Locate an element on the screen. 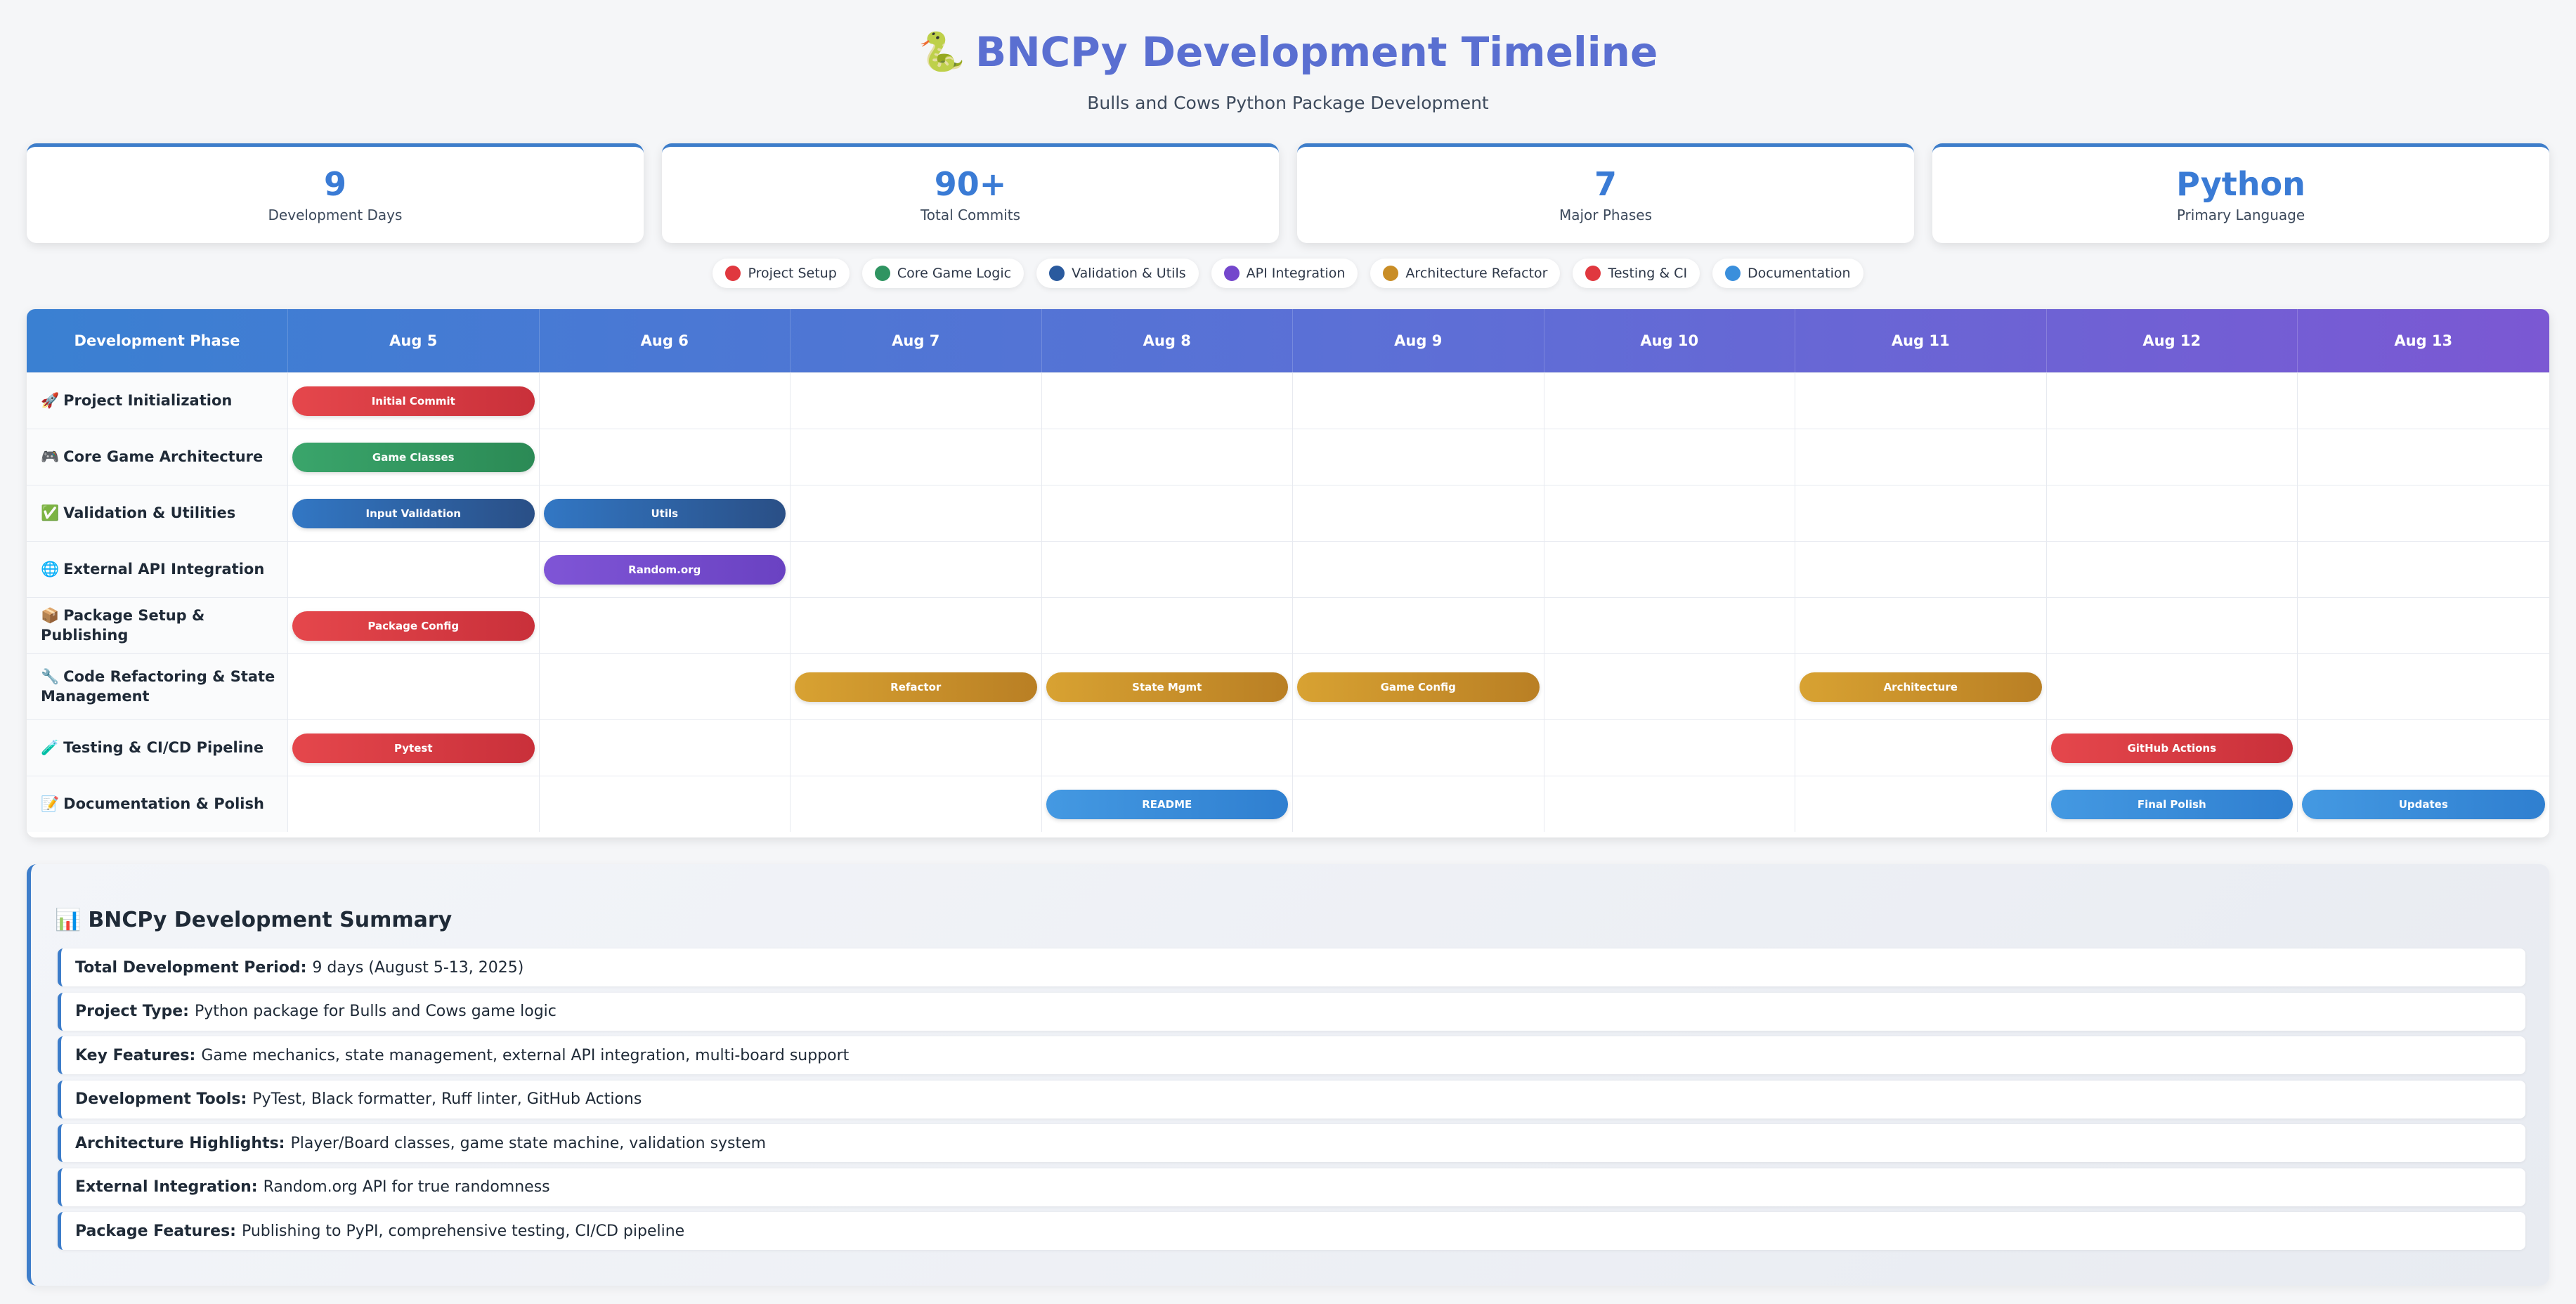 This screenshot has width=2576, height=1304. timeline-header-day: Aug 6 is located at coordinates (665, 340).